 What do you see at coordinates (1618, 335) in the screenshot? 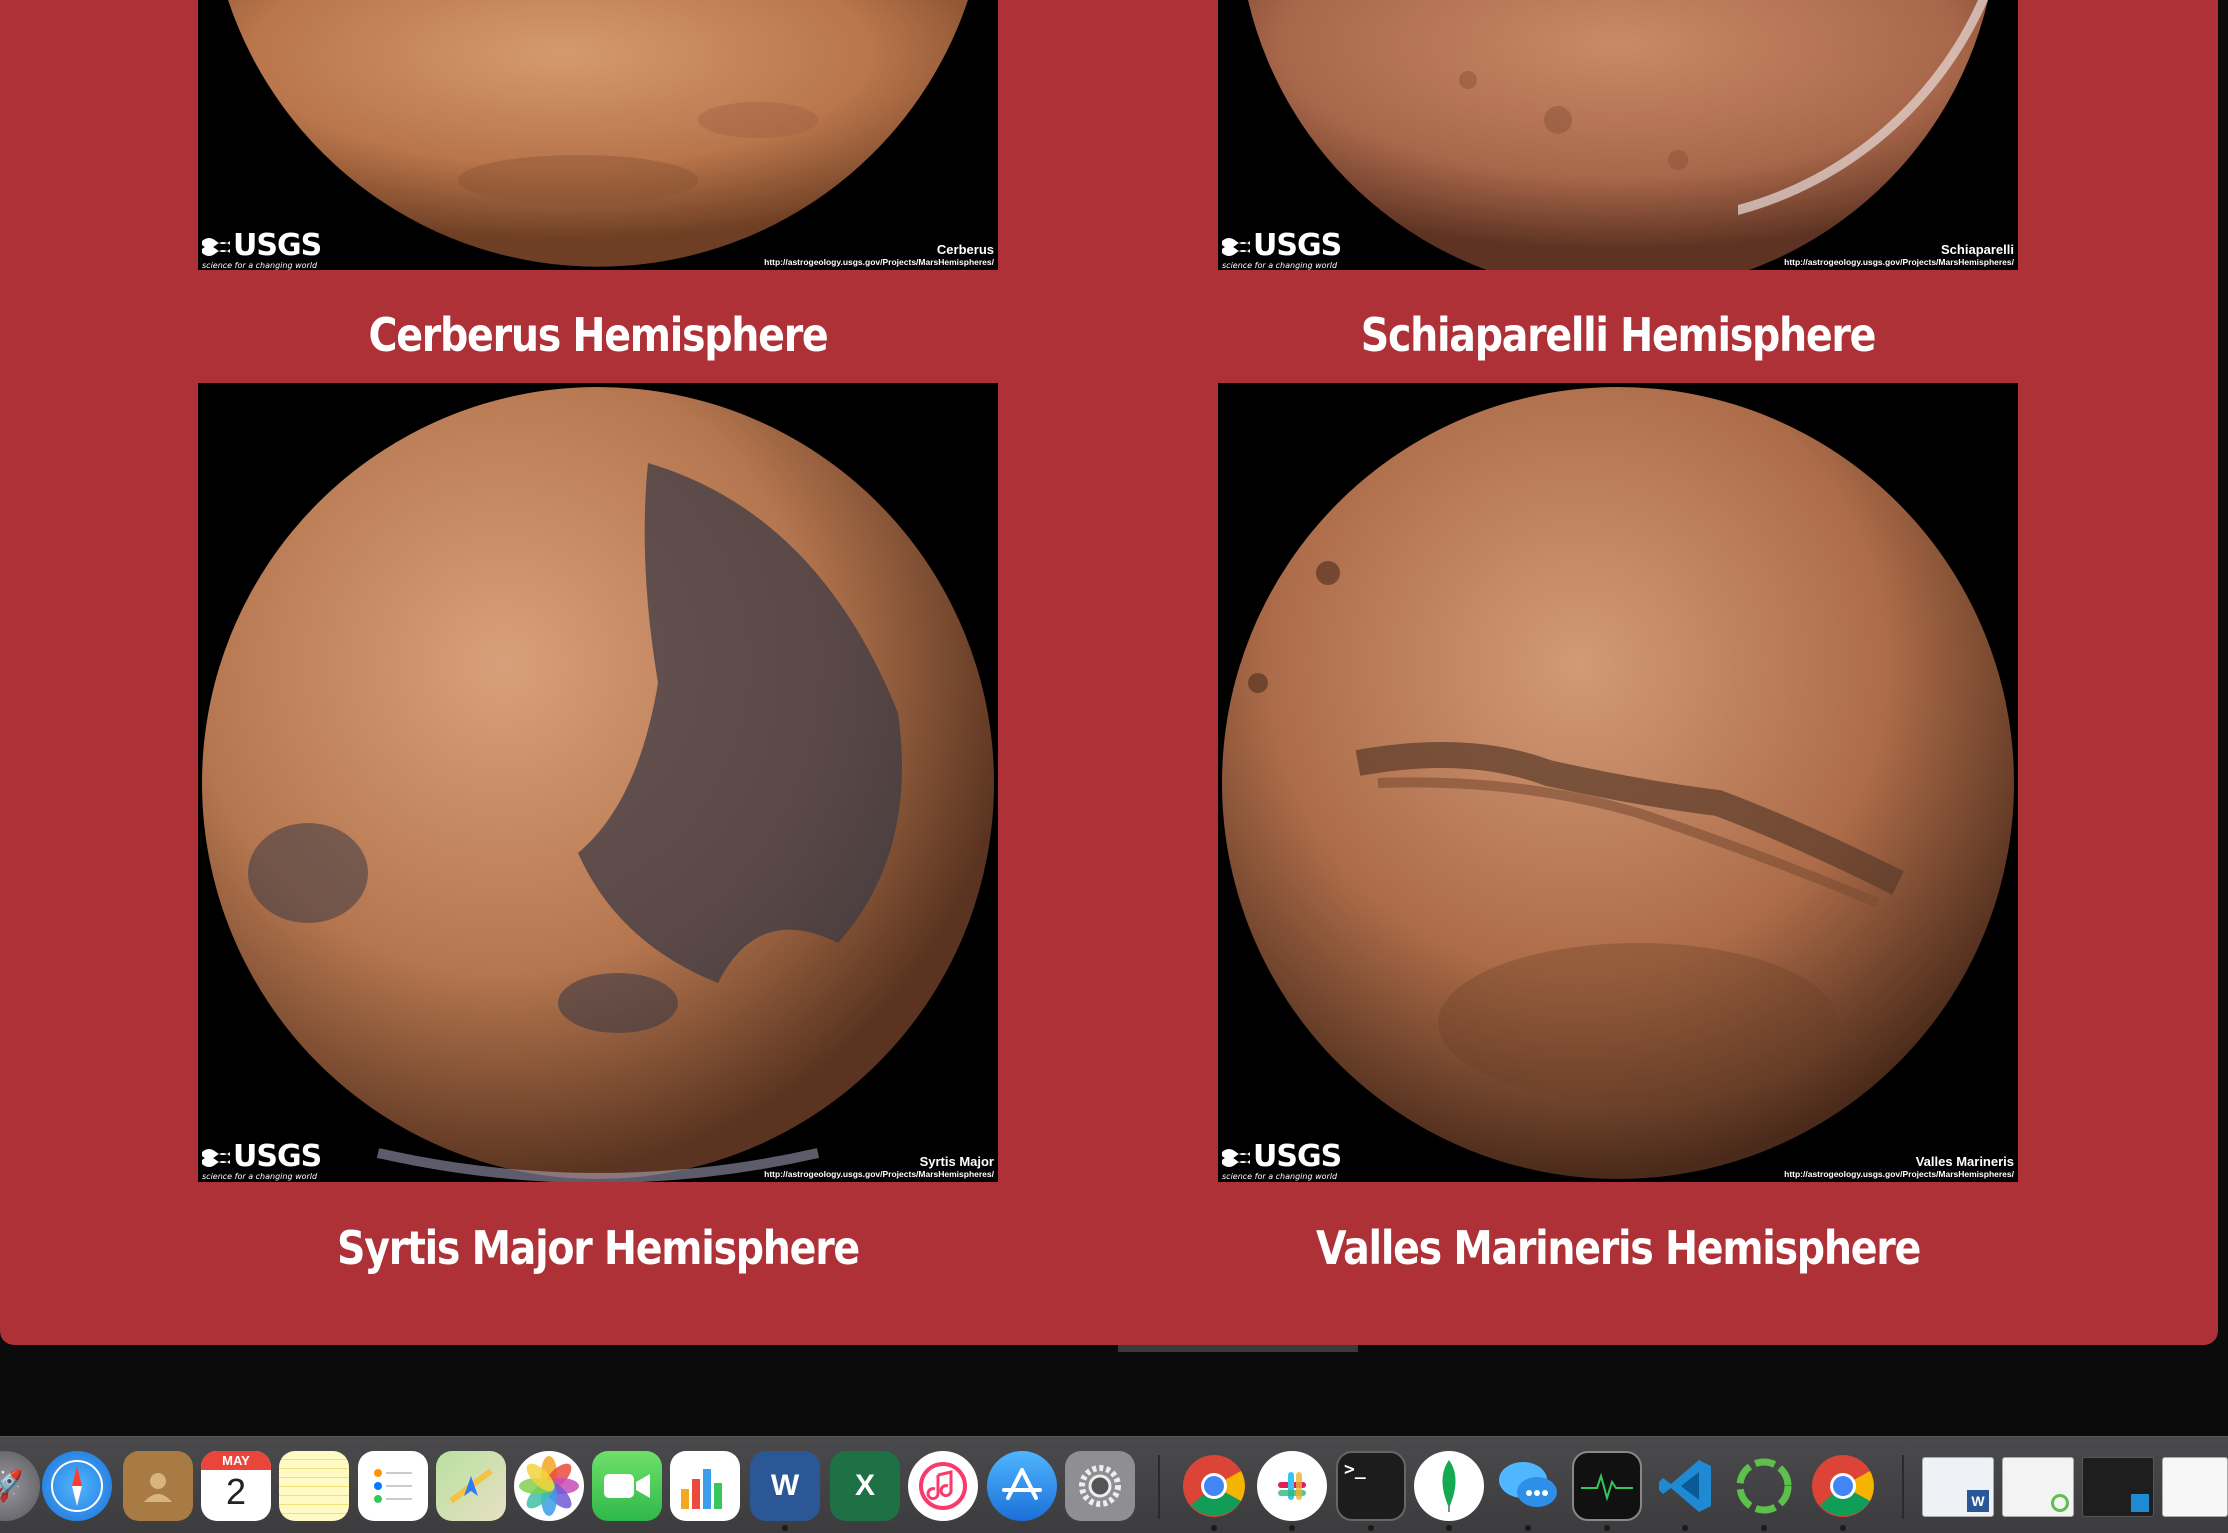
I see `hemisphere-title-schiaparelli: Schiaparelli Hemisphere` at bounding box center [1618, 335].